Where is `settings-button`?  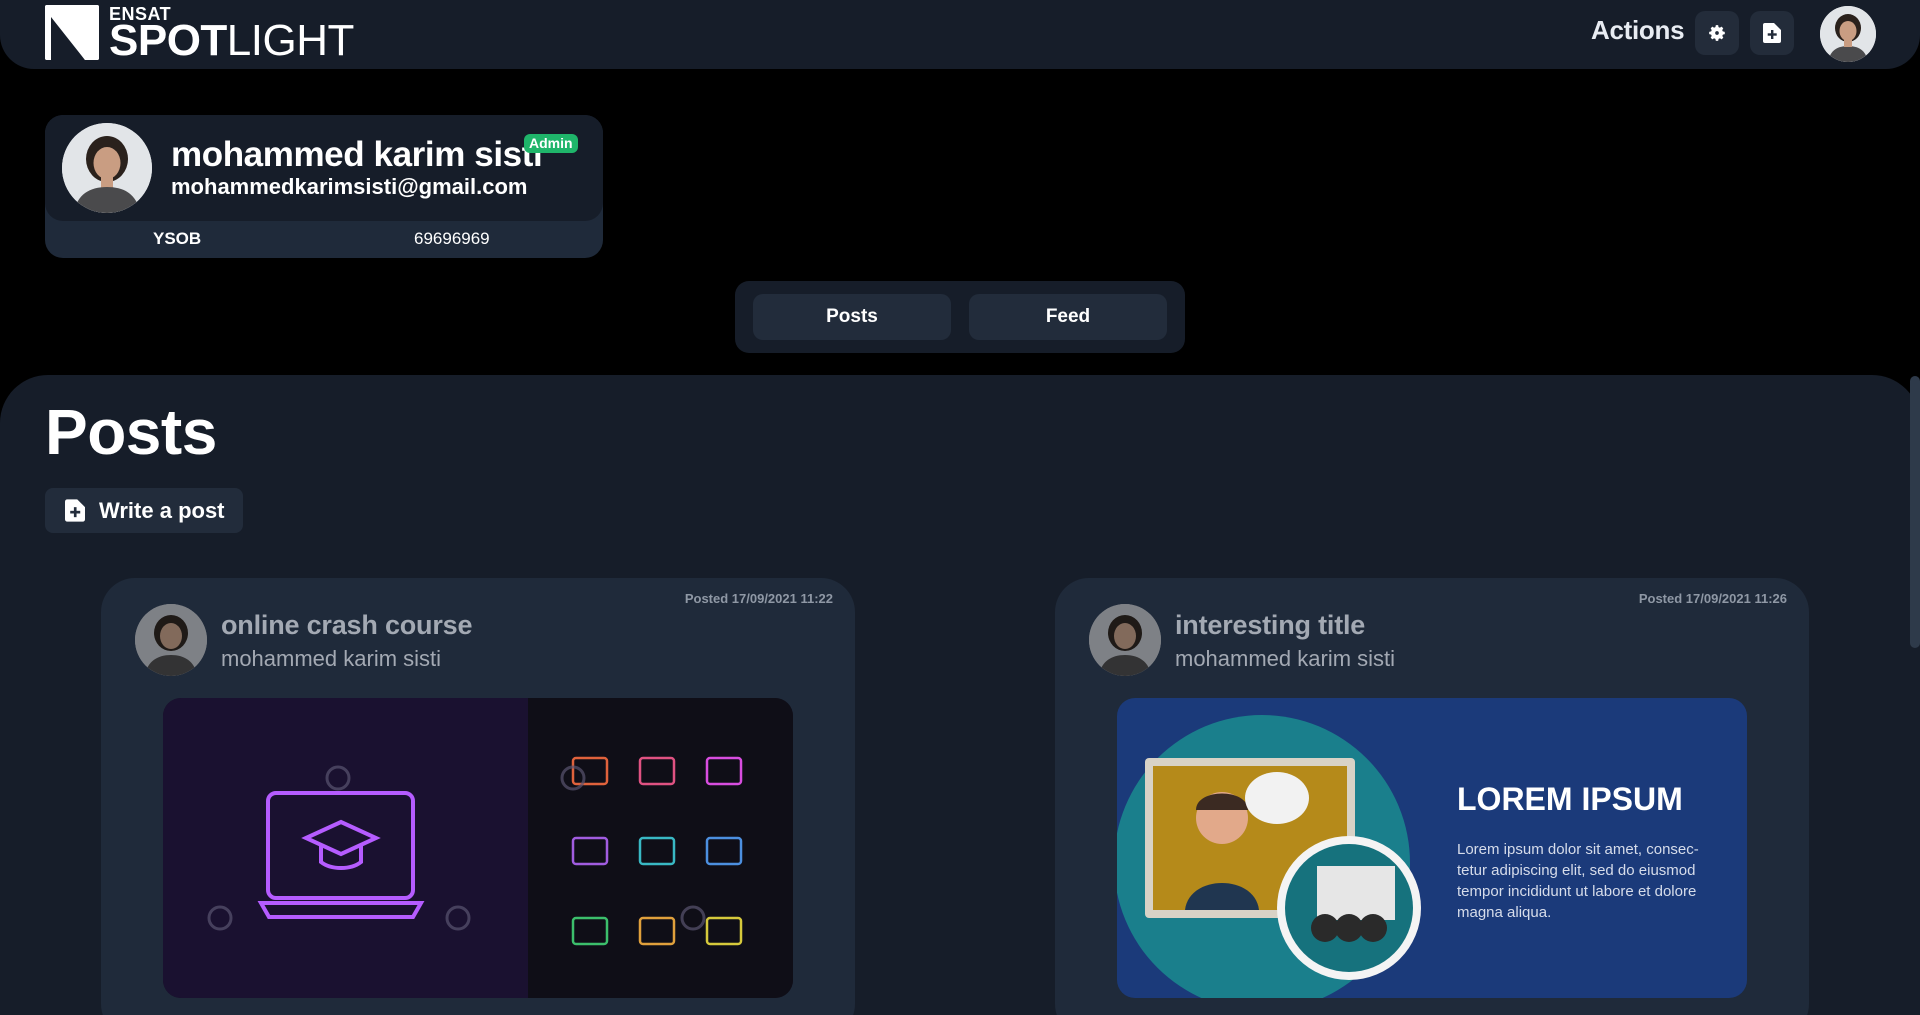
settings-button is located at coordinates (1717, 33).